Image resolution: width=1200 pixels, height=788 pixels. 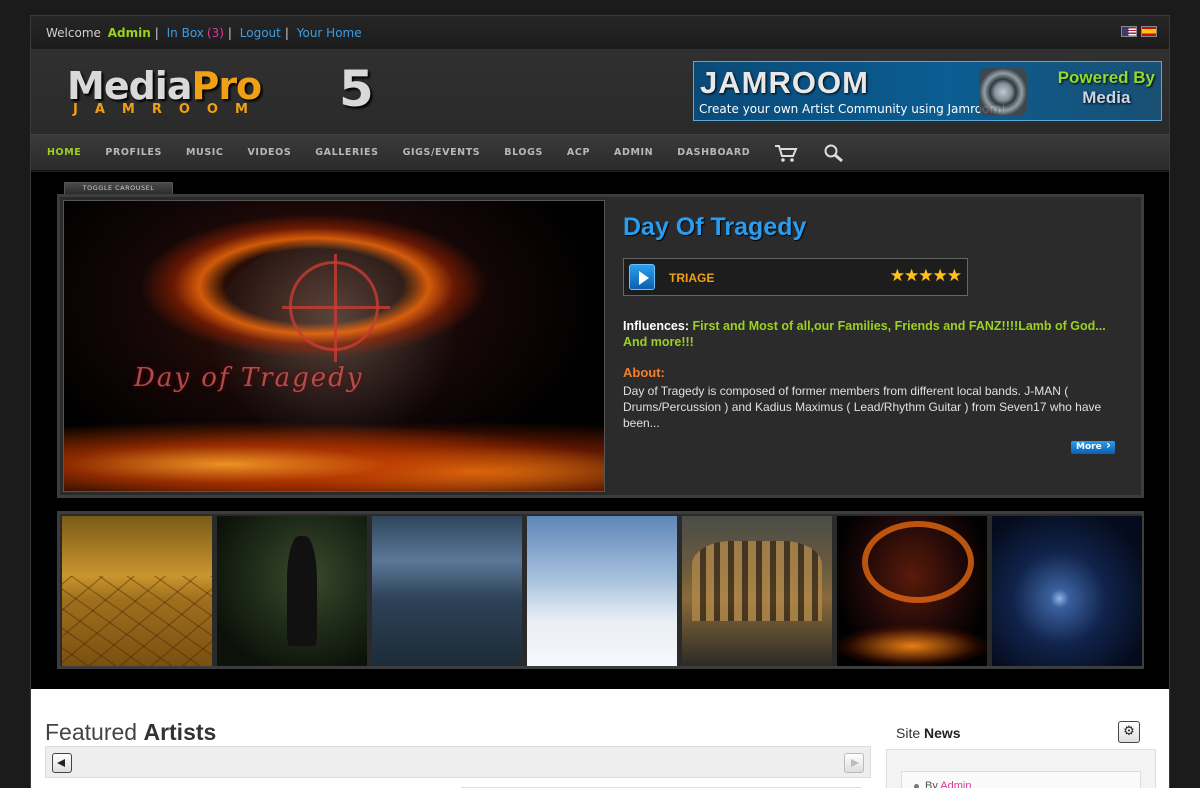 I want to click on banner-media: Media, so click(x=1106, y=97).